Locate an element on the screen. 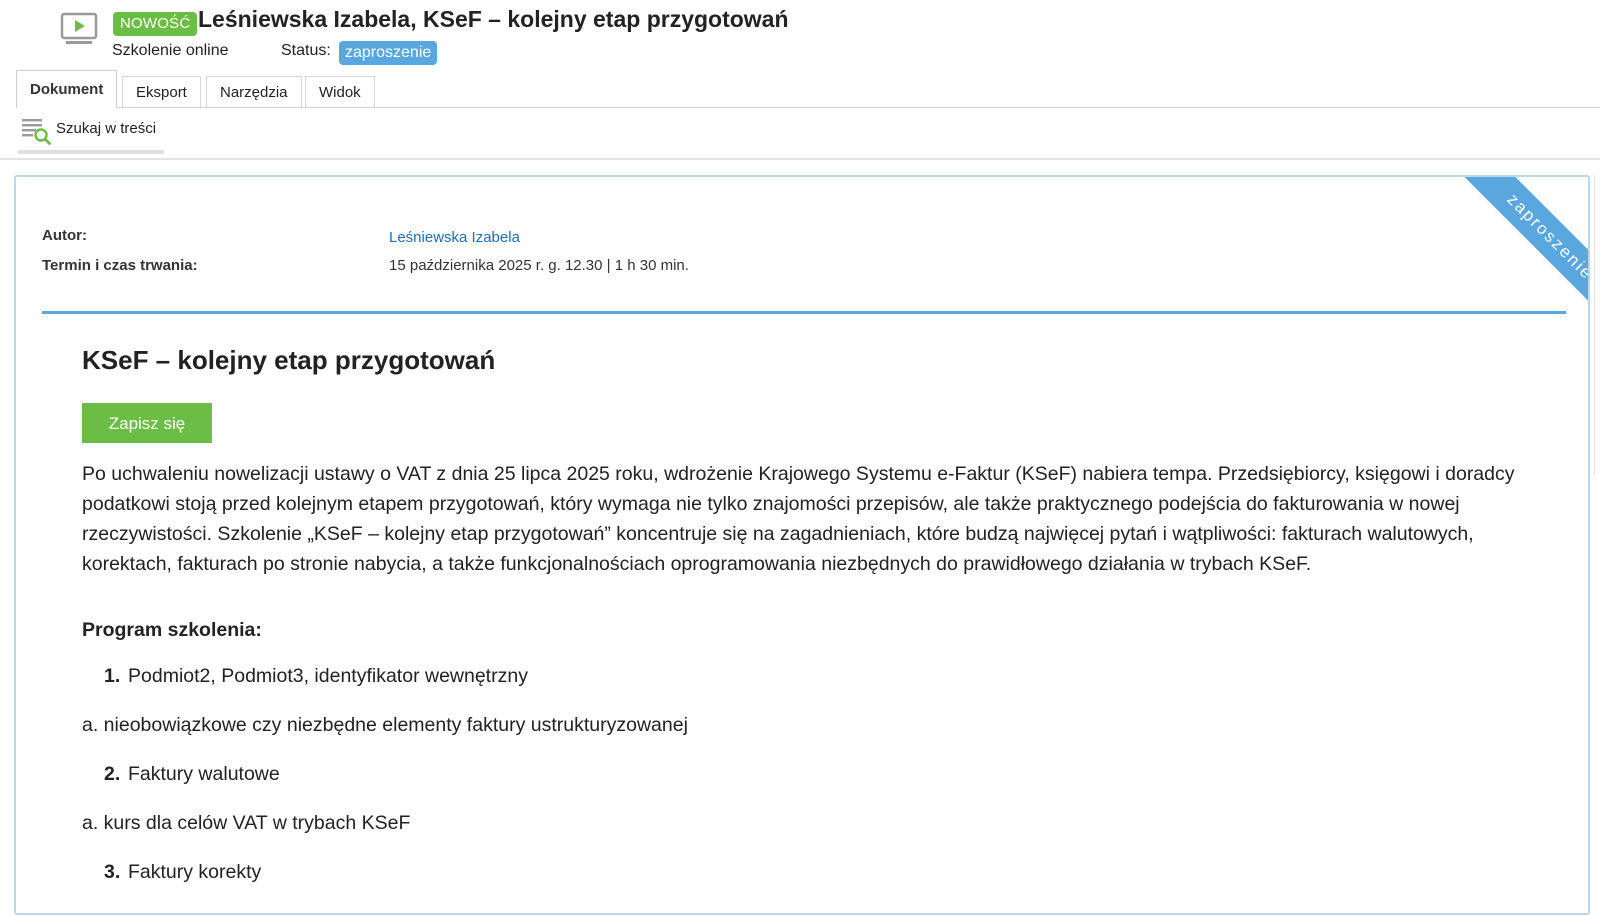 The width and height of the screenshot is (1600, 915). tab-dokument: Dokument is located at coordinates (67, 89).